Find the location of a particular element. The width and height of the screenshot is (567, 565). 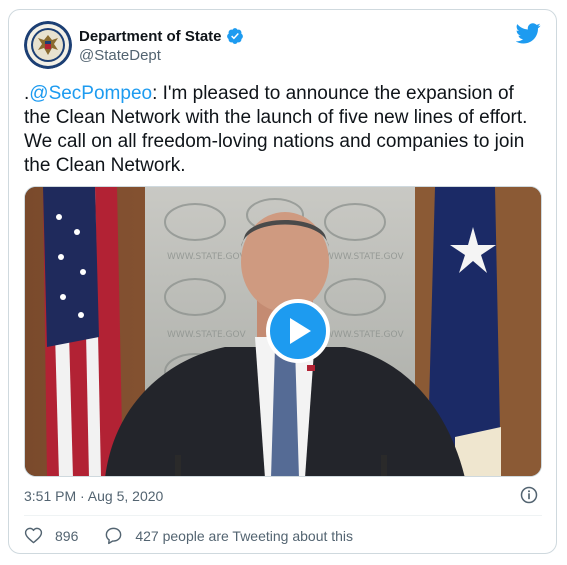

speech-bubble-icon is located at coordinates (114, 536).